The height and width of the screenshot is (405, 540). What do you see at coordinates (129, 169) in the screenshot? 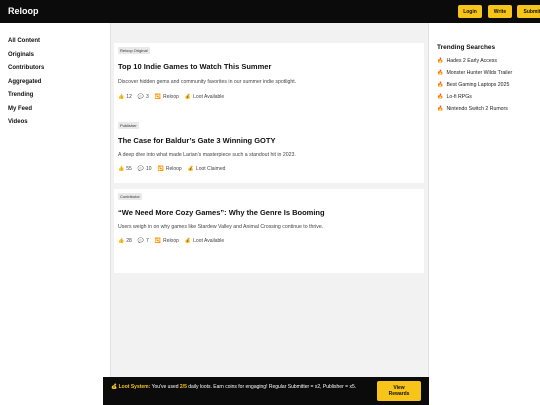
I see `like-count: 55` at bounding box center [129, 169].